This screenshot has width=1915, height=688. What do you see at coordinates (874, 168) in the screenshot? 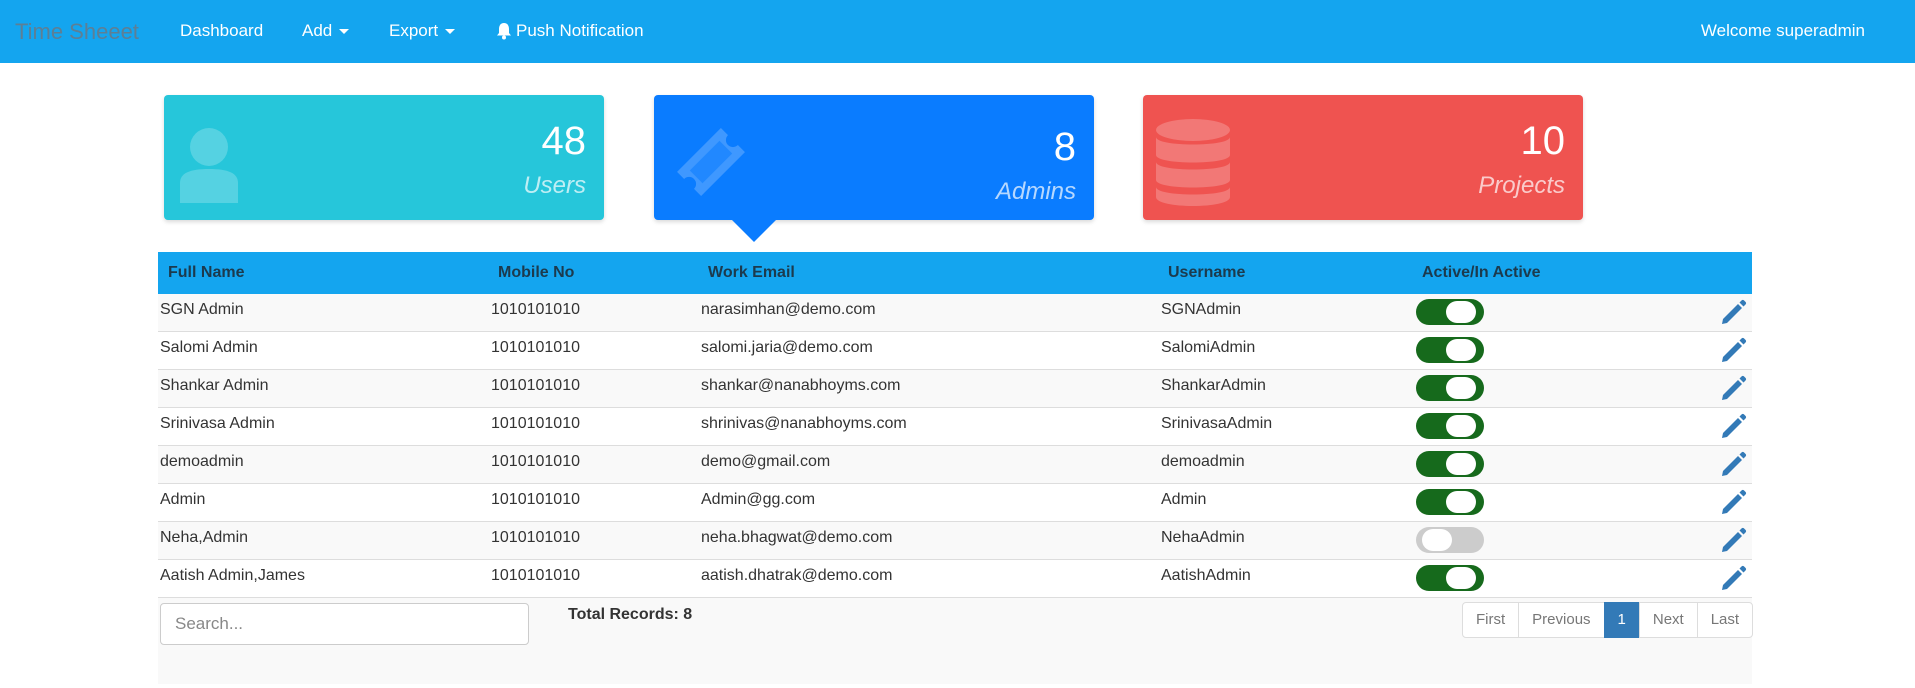
I see `admins-card: 8 Admins` at bounding box center [874, 168].